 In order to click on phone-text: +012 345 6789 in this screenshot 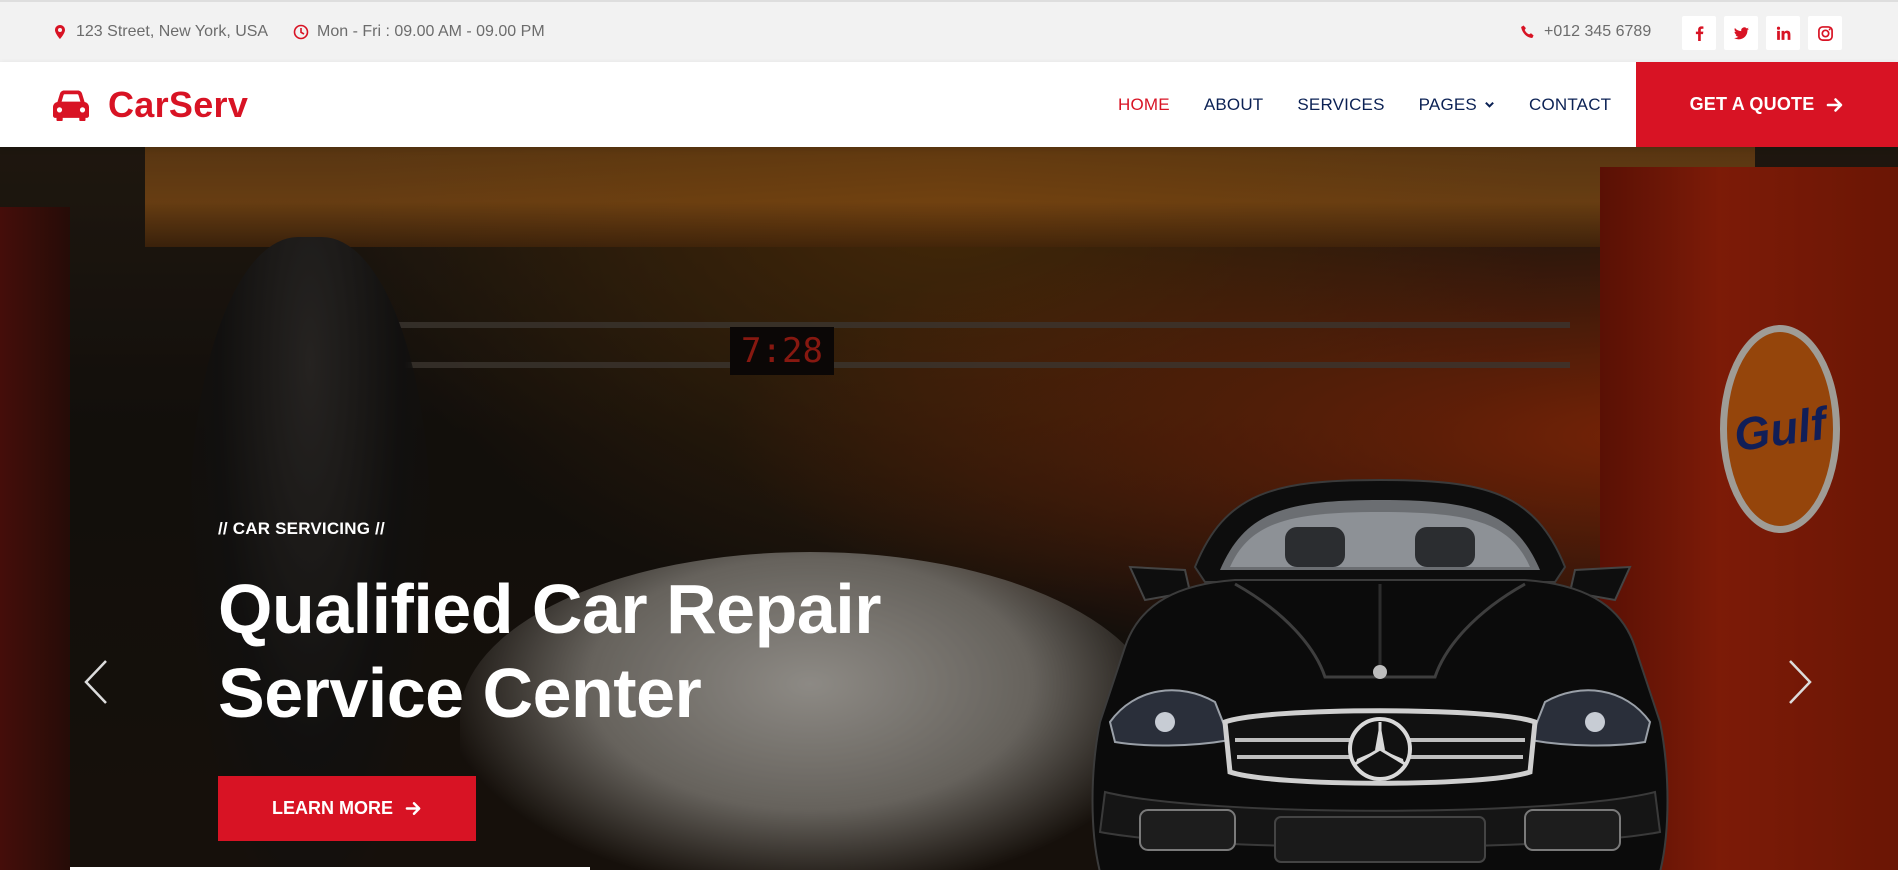, I will do `click(1597, 32)`.